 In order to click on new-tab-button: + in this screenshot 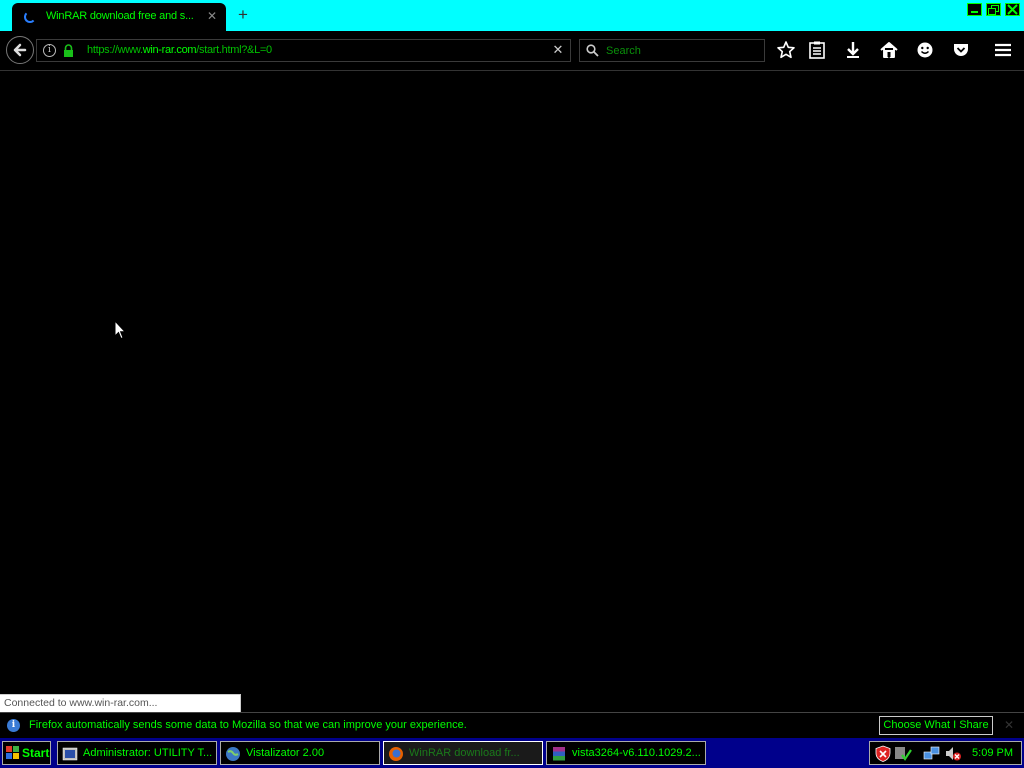, I will do `click(243, 15)`.